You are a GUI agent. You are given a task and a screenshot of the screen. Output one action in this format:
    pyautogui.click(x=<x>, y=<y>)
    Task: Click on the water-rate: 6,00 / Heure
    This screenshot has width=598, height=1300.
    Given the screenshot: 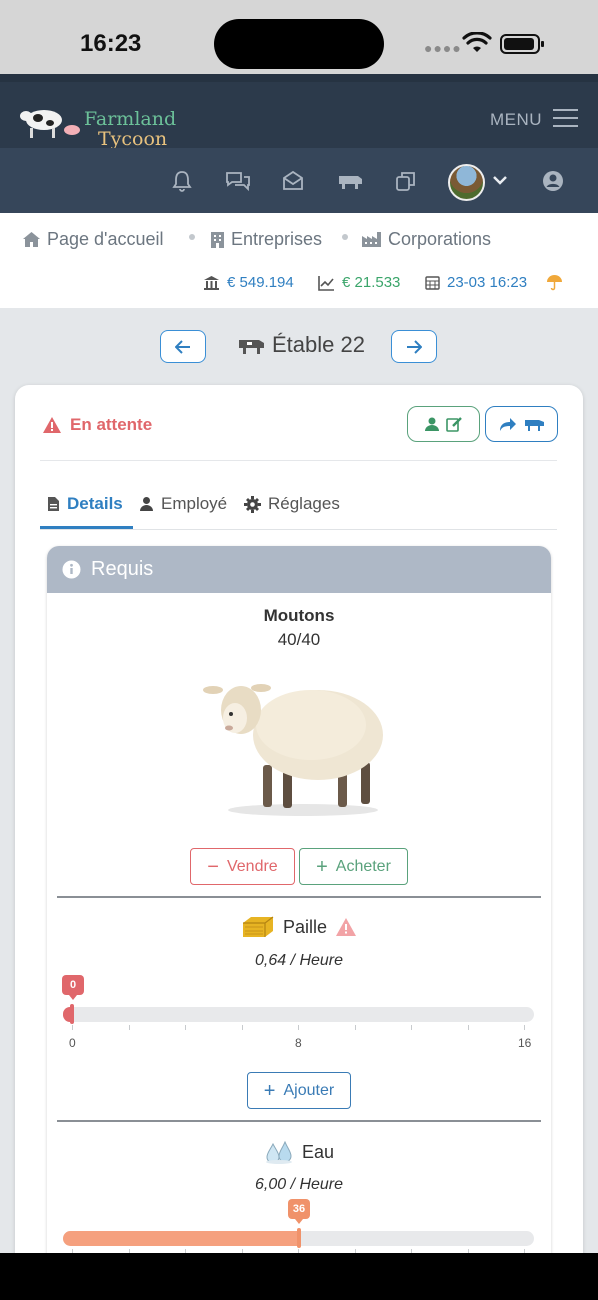 What is the action you would take?
    pyautogui.click(x=299, y=1184)
    